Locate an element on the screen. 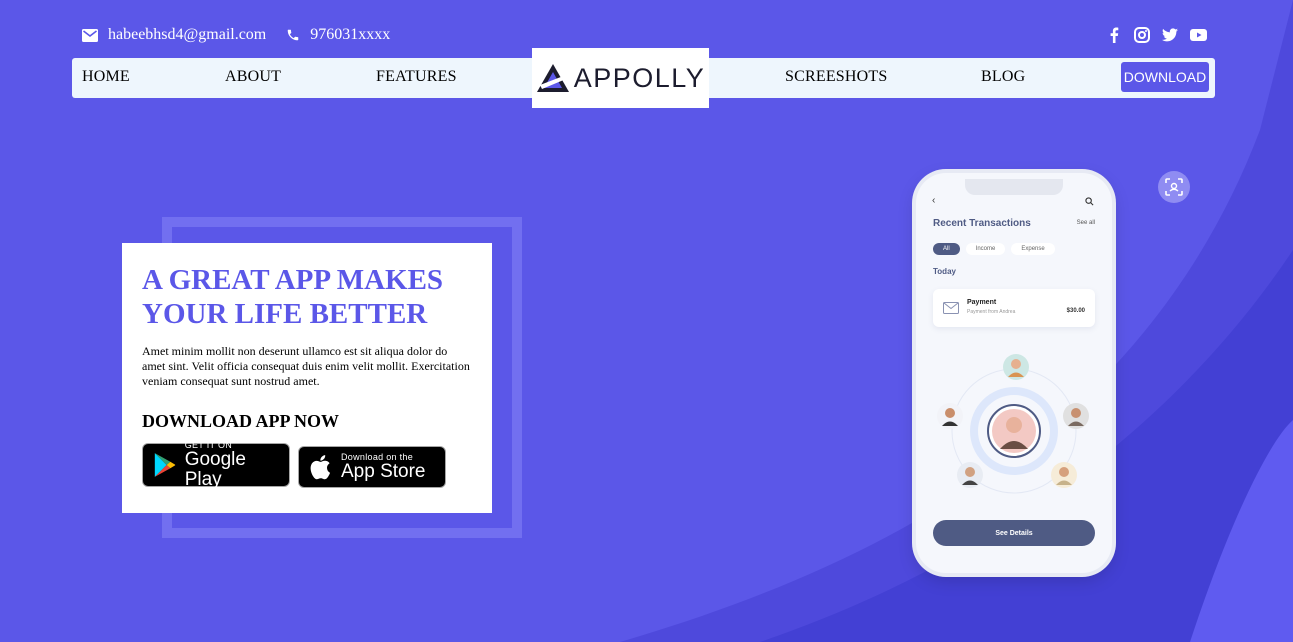  email-text: habeebhsd4@gmail.com is located at coordinates (187, 34).